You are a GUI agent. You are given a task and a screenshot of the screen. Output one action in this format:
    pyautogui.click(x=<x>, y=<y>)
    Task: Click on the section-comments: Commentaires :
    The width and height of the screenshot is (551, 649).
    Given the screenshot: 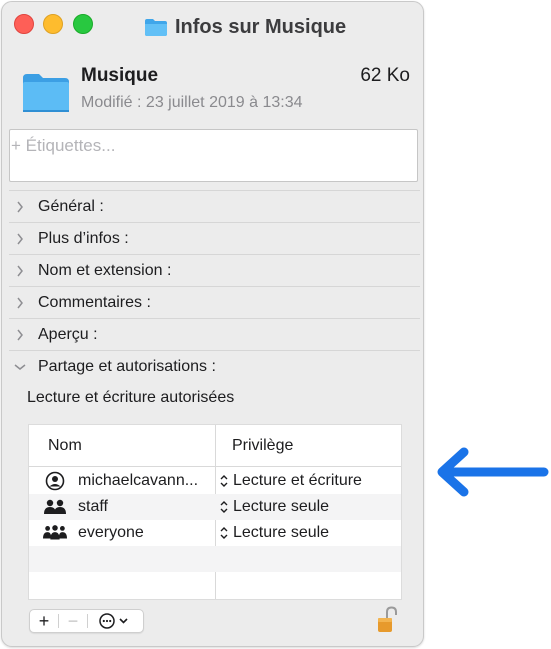 What is the action you would take?
    pyautogui.click(x=214, y=302)
    